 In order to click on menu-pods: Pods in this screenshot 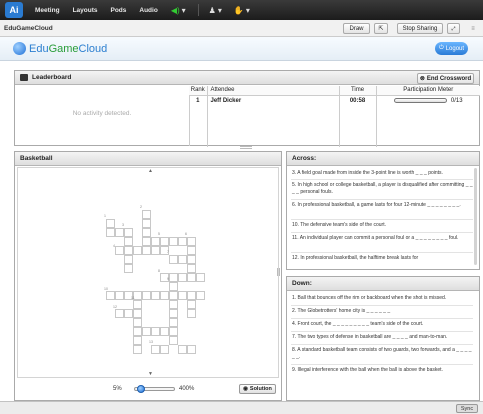, I will do `click(118, 10)`.